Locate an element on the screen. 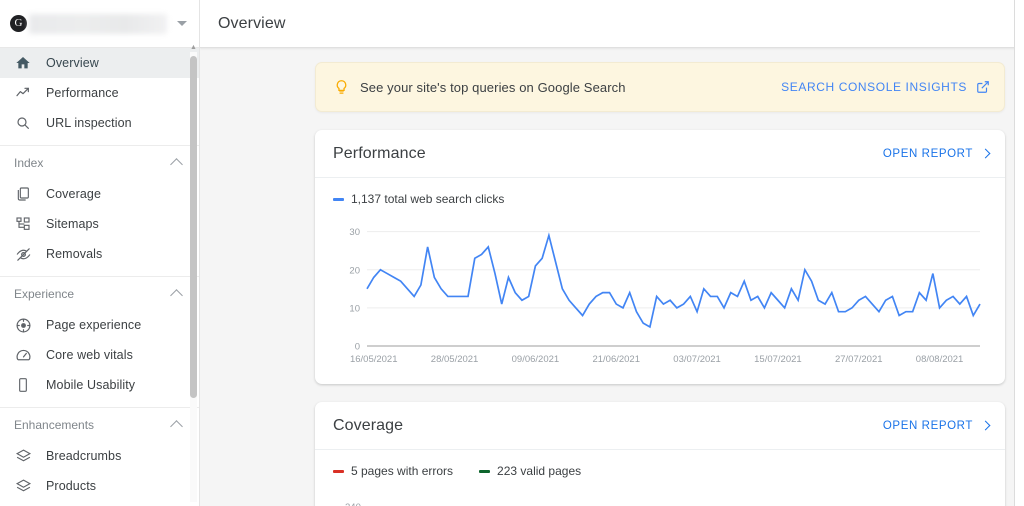 The height and width of the screenshot is (506, 1024). sidebar-item-label: Coverage is located at coordinates (73, 194).